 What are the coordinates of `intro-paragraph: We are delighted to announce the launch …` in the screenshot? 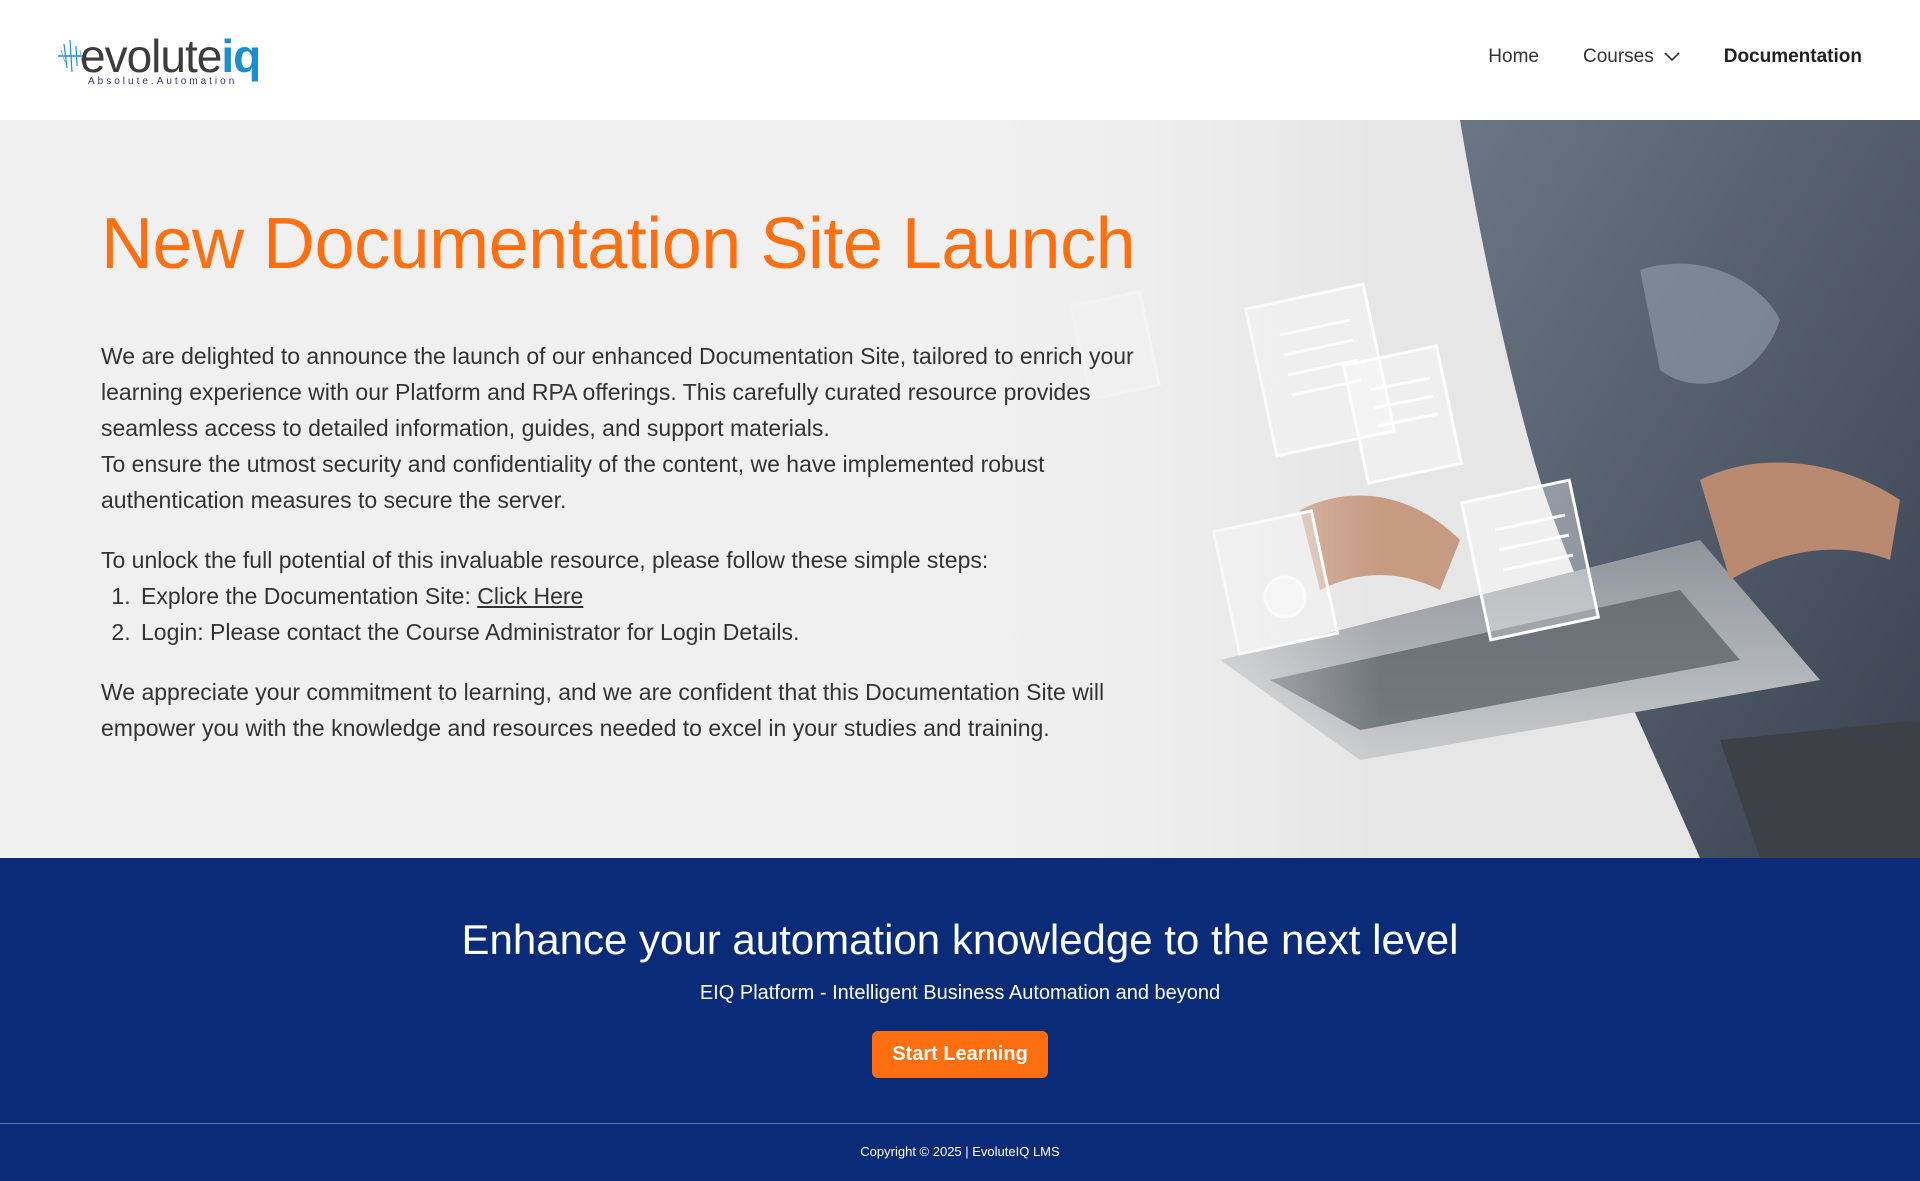 It's located at (621, 428).